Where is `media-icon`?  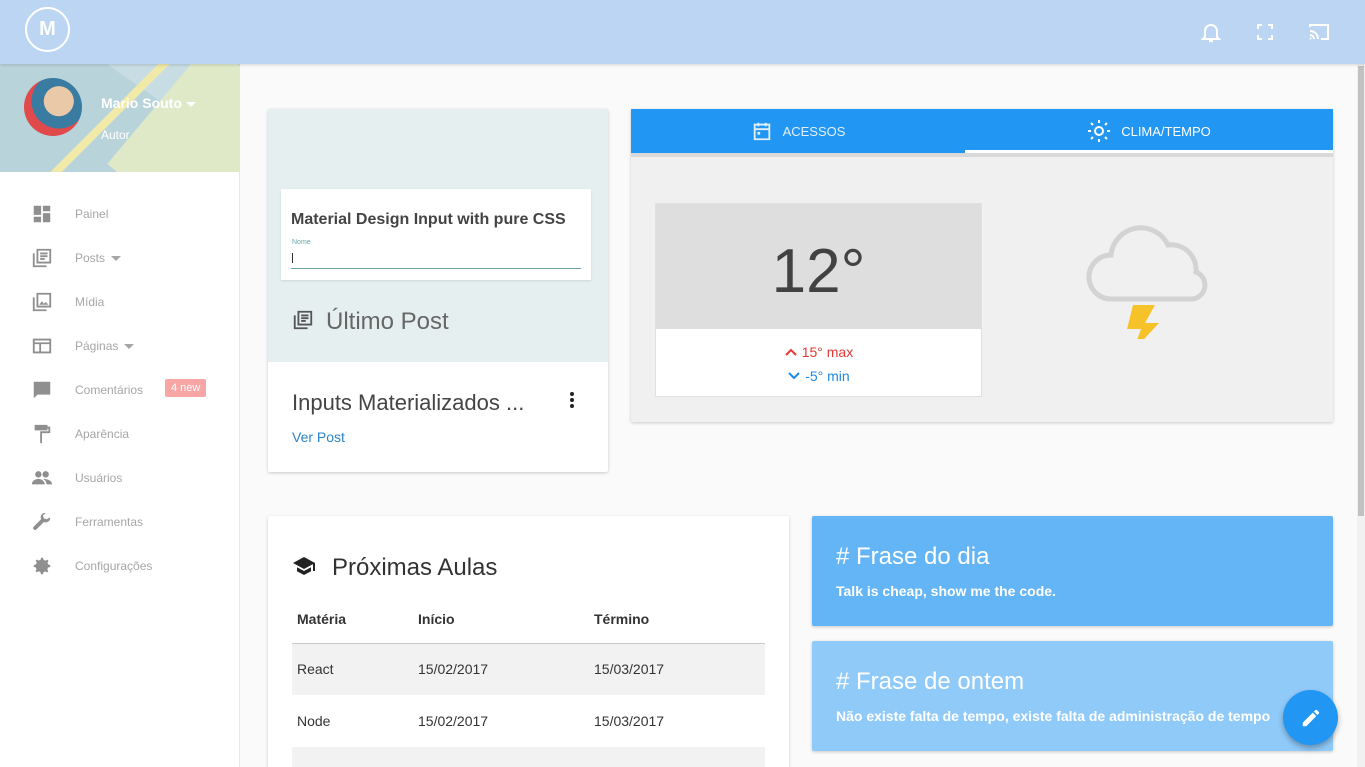 media-icon is located at coordinates (42, 302).